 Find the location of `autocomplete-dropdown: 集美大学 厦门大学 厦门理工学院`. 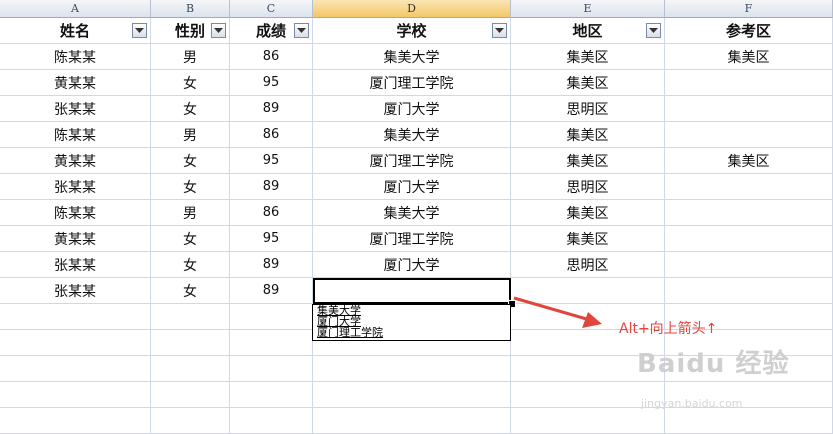

autocomplete-dropdown: 集美大学 厦门大学 厦门理工学院 is located at coordinates (411, 322).